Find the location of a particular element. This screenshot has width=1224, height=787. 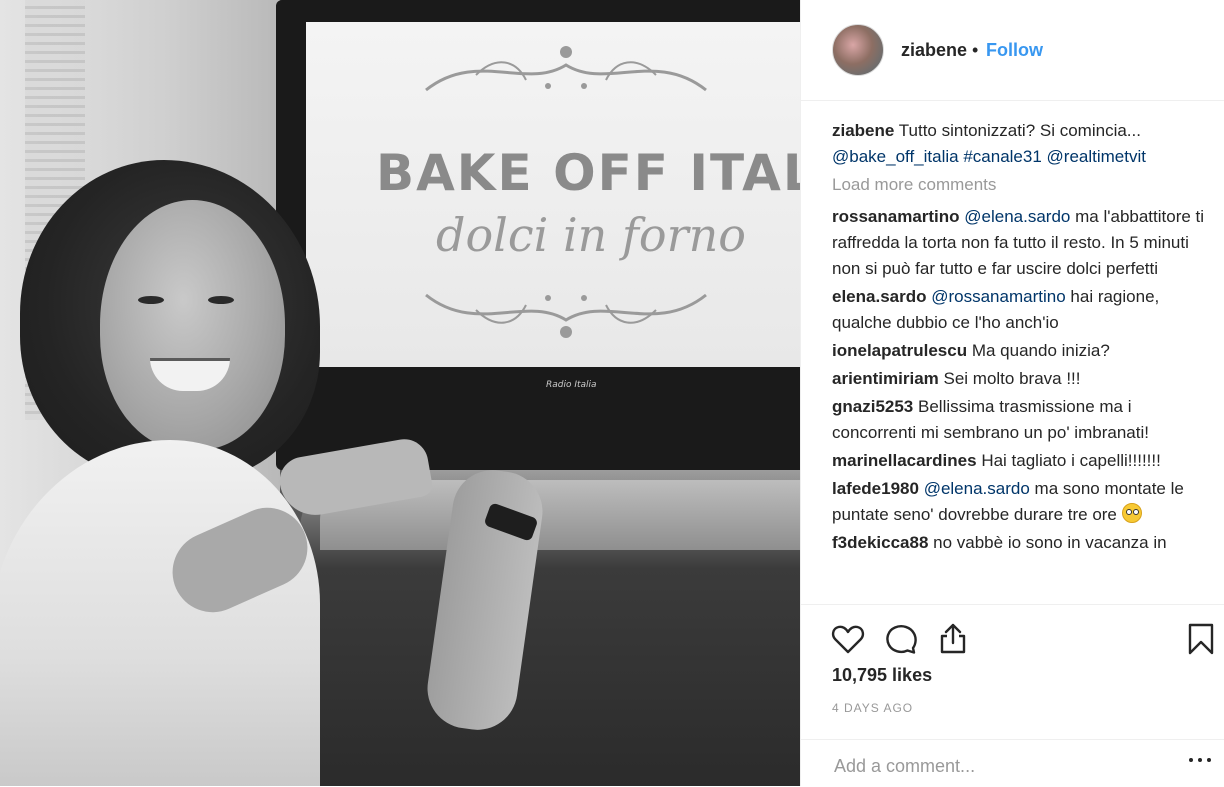

comment-input is located at coordinates (999, 766).